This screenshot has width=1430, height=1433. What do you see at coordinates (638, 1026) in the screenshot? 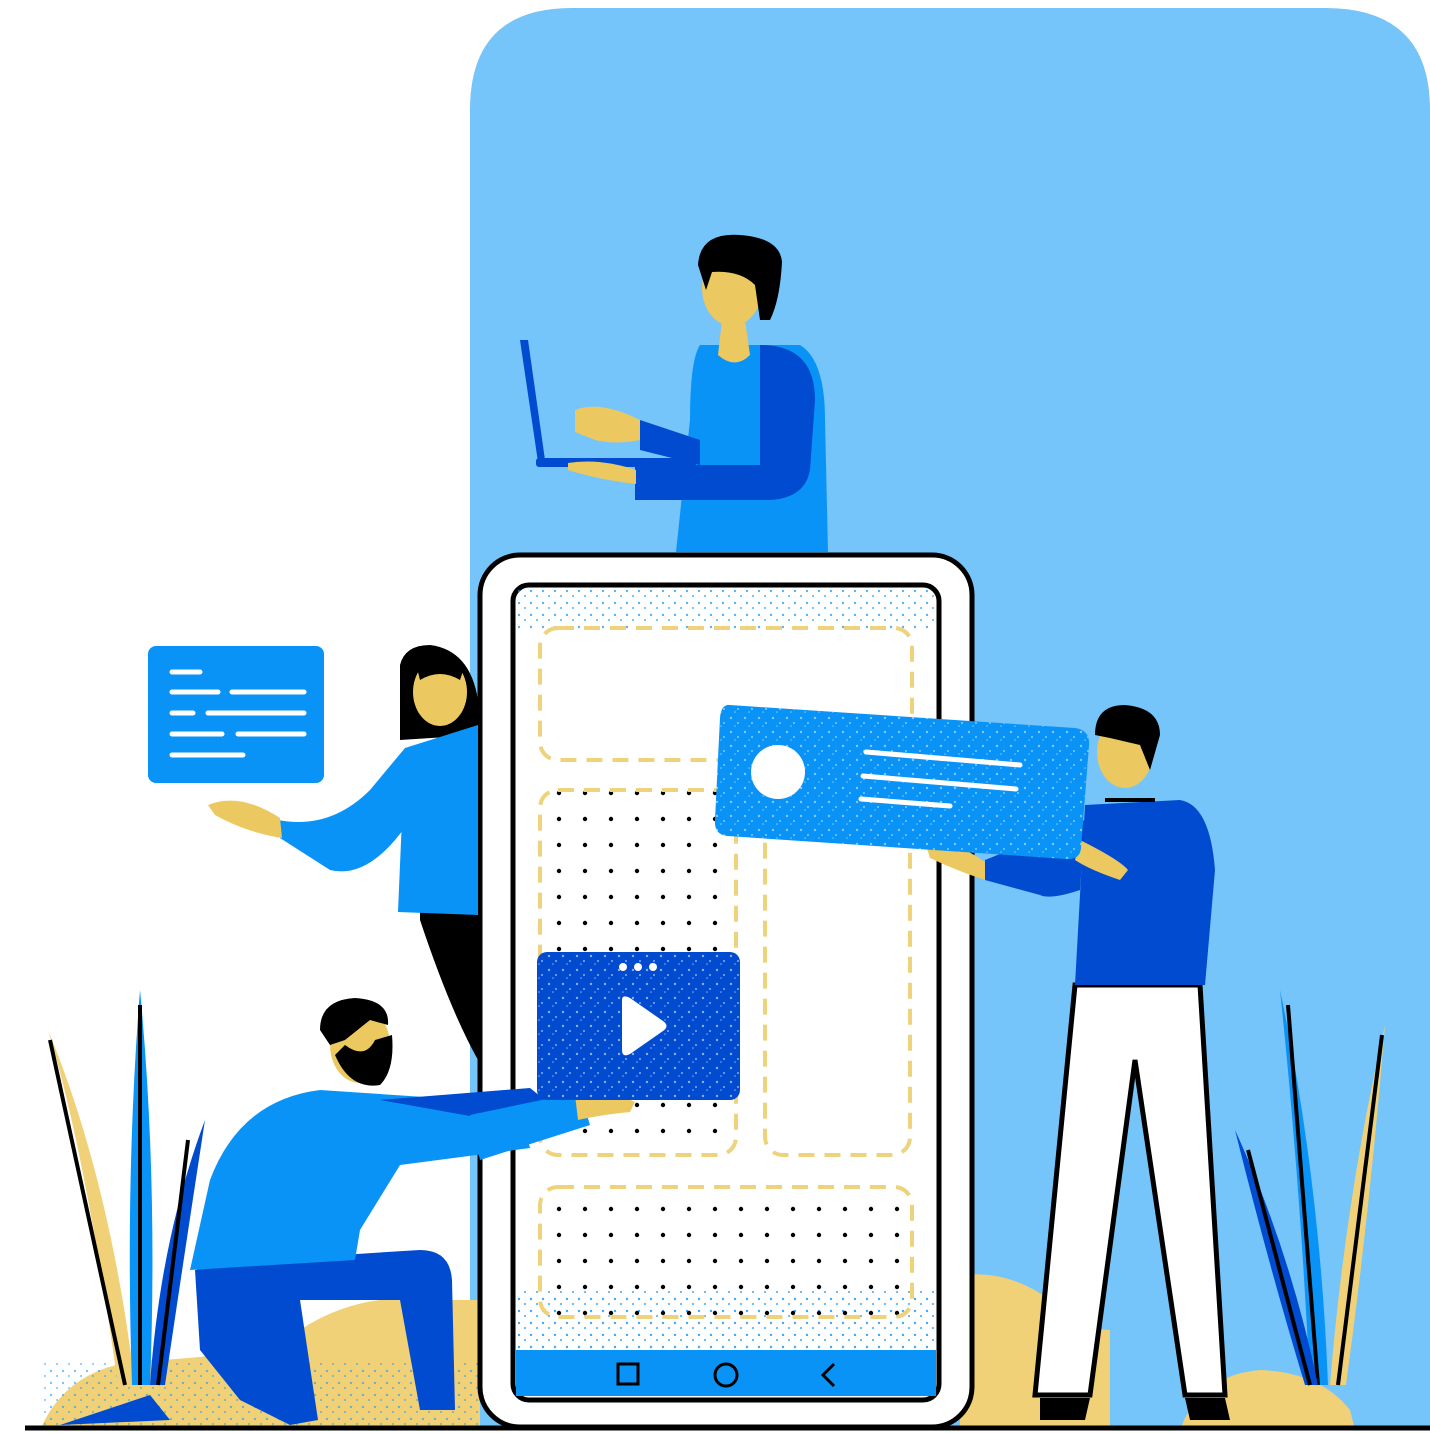
I see `video-player-card` at bounding box center [638, 1026].